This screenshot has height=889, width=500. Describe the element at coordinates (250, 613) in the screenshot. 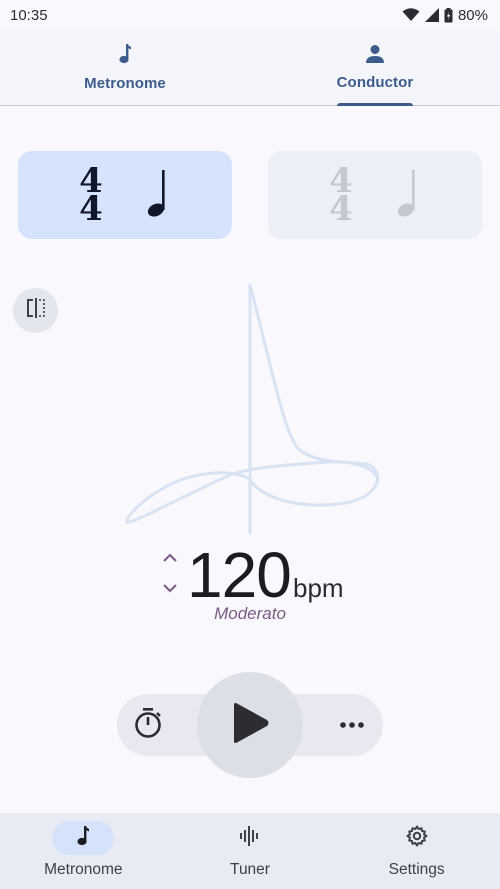

I see `tempo-marking: Moderato` at that location.